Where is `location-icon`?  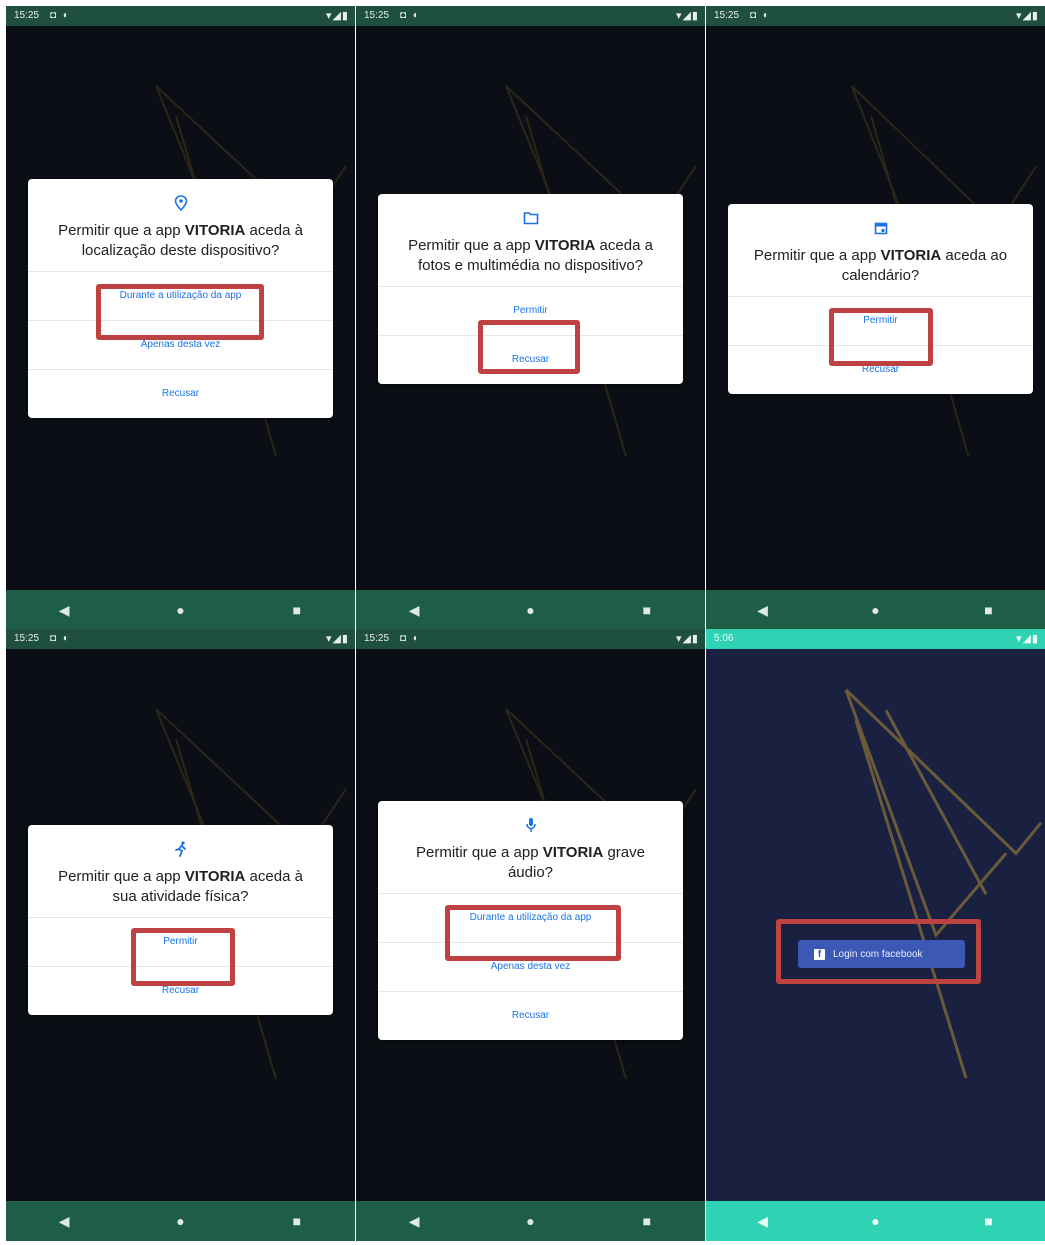
location-icon is located at coordinates (180, 198).